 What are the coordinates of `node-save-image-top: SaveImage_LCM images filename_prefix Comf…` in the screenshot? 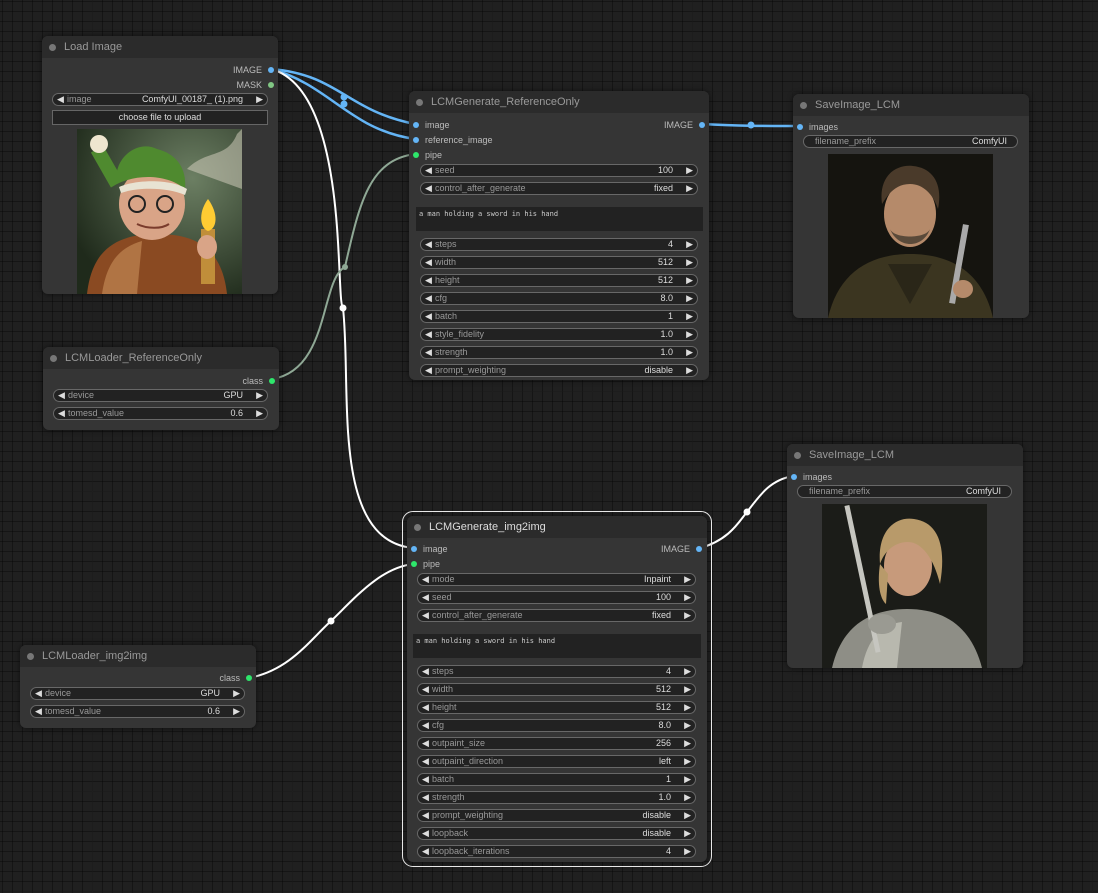 It's located at (911, 206).